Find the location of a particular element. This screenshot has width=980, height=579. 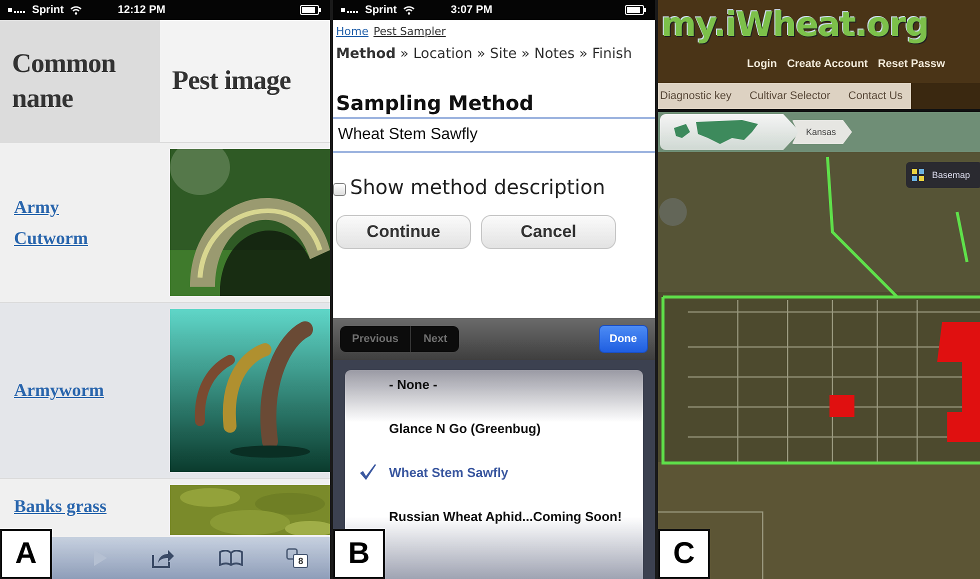

share-icon is located at coordinates (163, 558).